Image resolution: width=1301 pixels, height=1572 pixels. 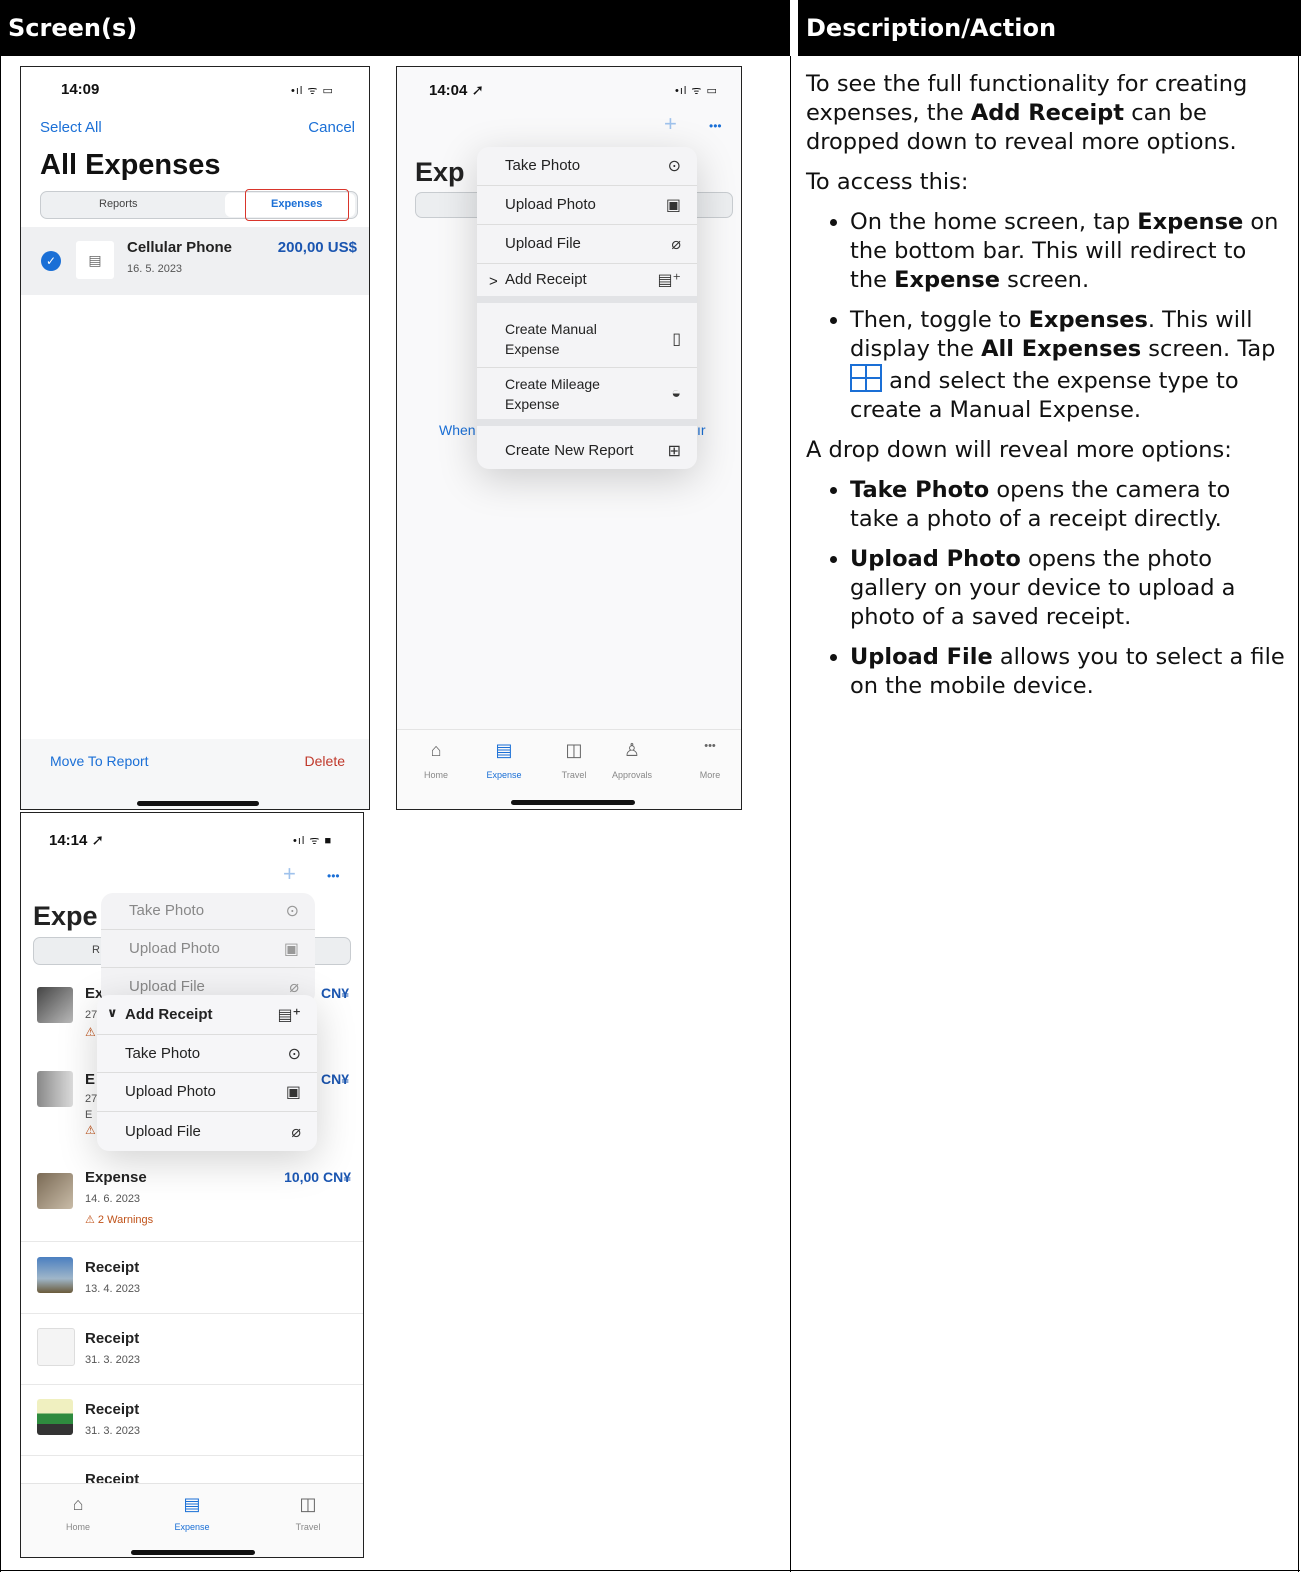 I want to click on bold-text: Expense, so click(x=1190, y=222).